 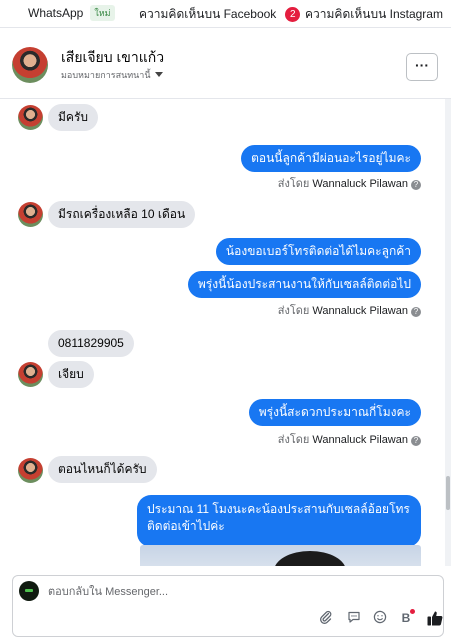 I want to click on incoming-message: ตอนไหนก็ได้ครับ, so click(x=102, y=469).